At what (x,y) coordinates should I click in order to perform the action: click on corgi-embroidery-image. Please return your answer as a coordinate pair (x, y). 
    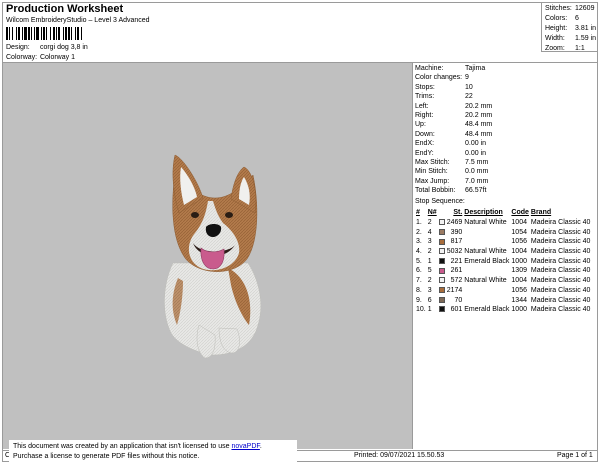
    Looking at the image, I should click on (212, 256).